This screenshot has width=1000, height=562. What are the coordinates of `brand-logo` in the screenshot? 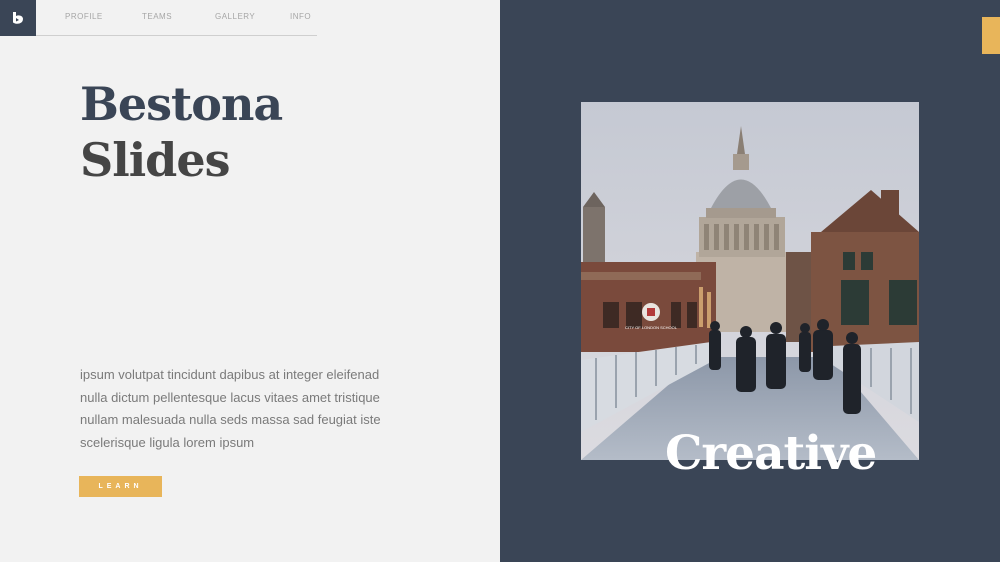 It's located at (18, 18).